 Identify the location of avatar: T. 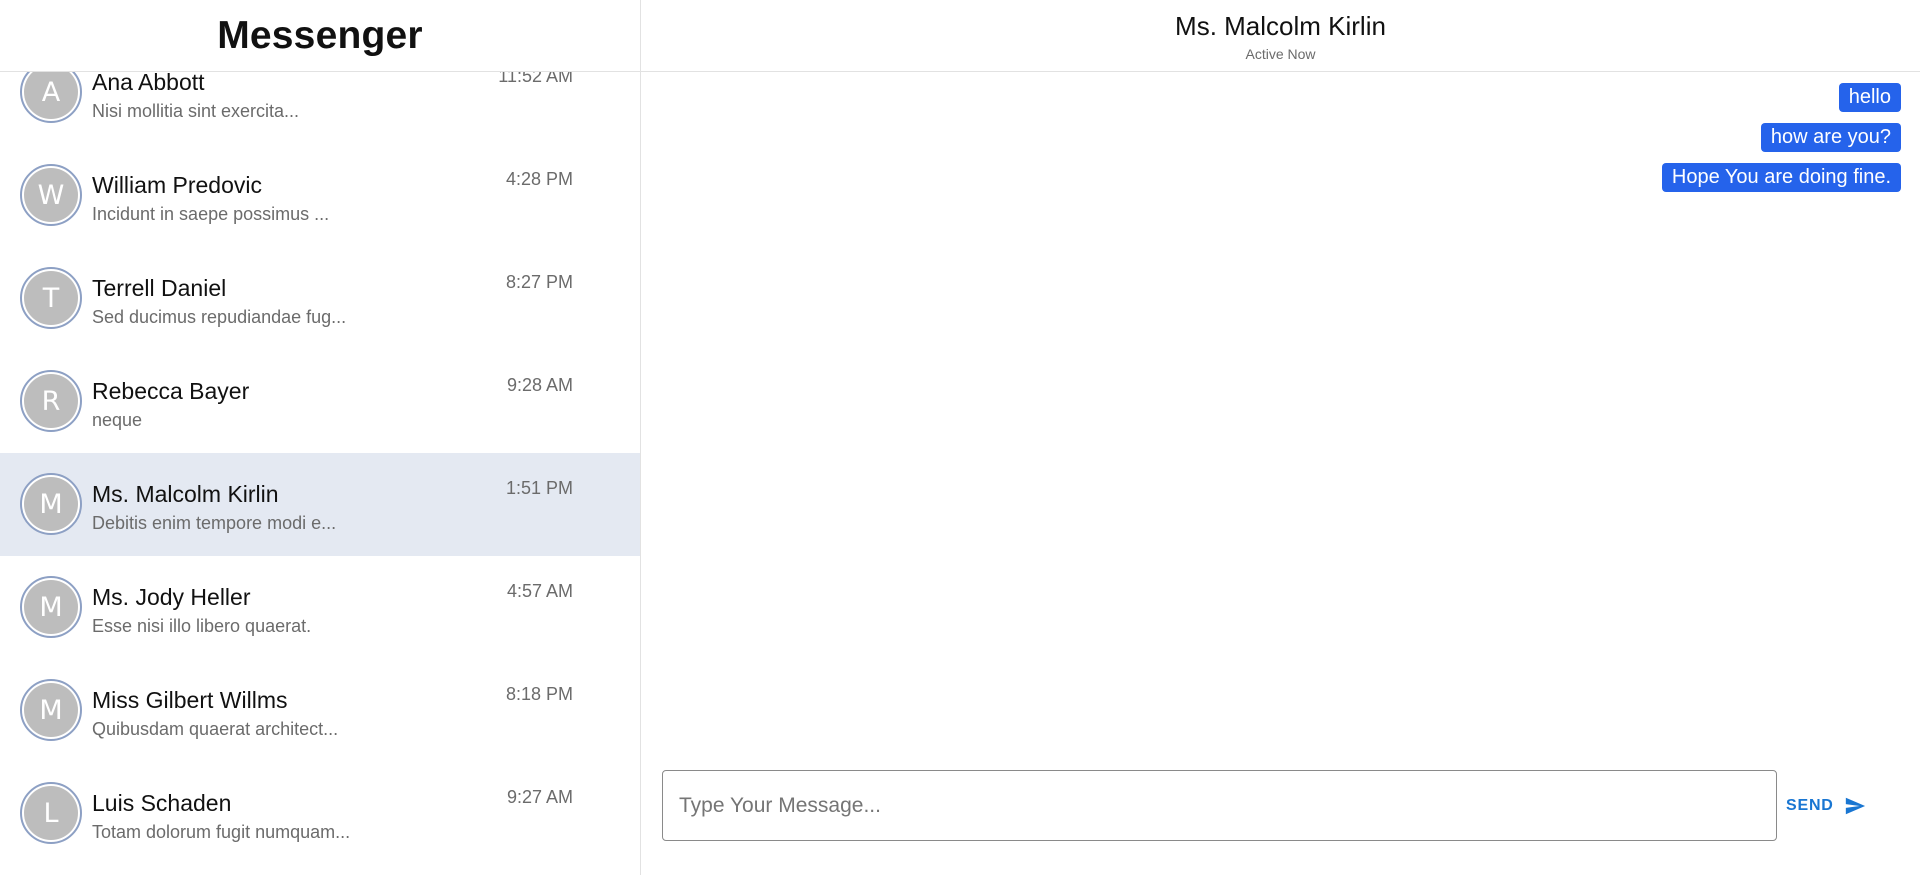
(51, 298).